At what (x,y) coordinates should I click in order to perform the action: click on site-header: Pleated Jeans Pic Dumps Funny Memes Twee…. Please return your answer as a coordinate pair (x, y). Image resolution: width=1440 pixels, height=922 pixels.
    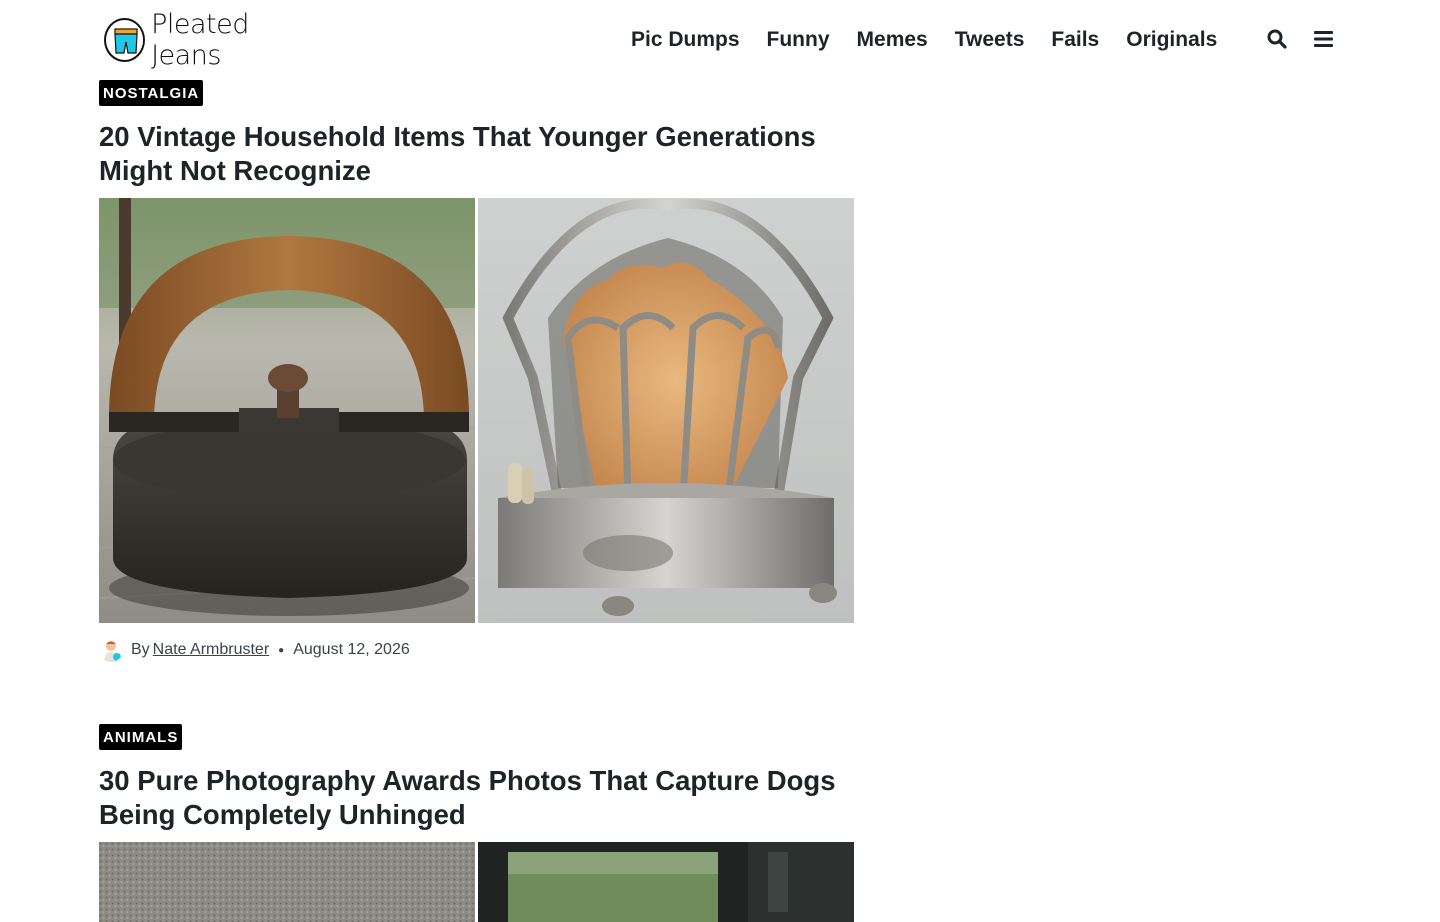
    Looking at the image, I should click on (720, 40).